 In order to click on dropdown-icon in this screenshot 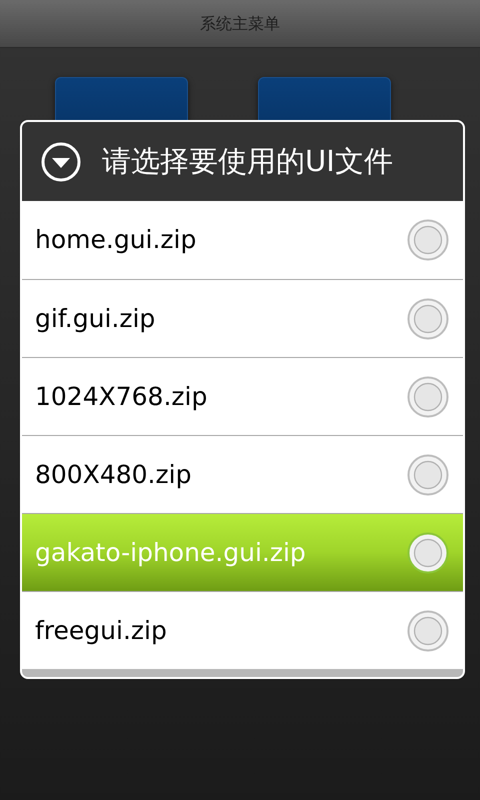, I will do `click(61, 161)`.